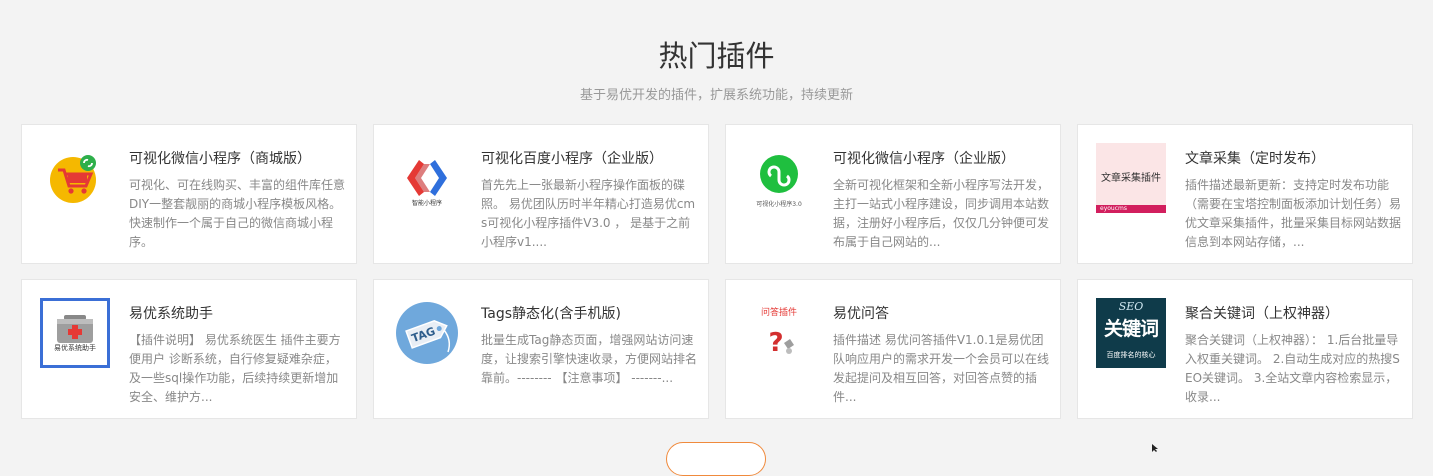 This screenshot has width=1433, height=476. I want to click on plugin-name: 可视化微信小程序（商城版）, so click(237, 159).